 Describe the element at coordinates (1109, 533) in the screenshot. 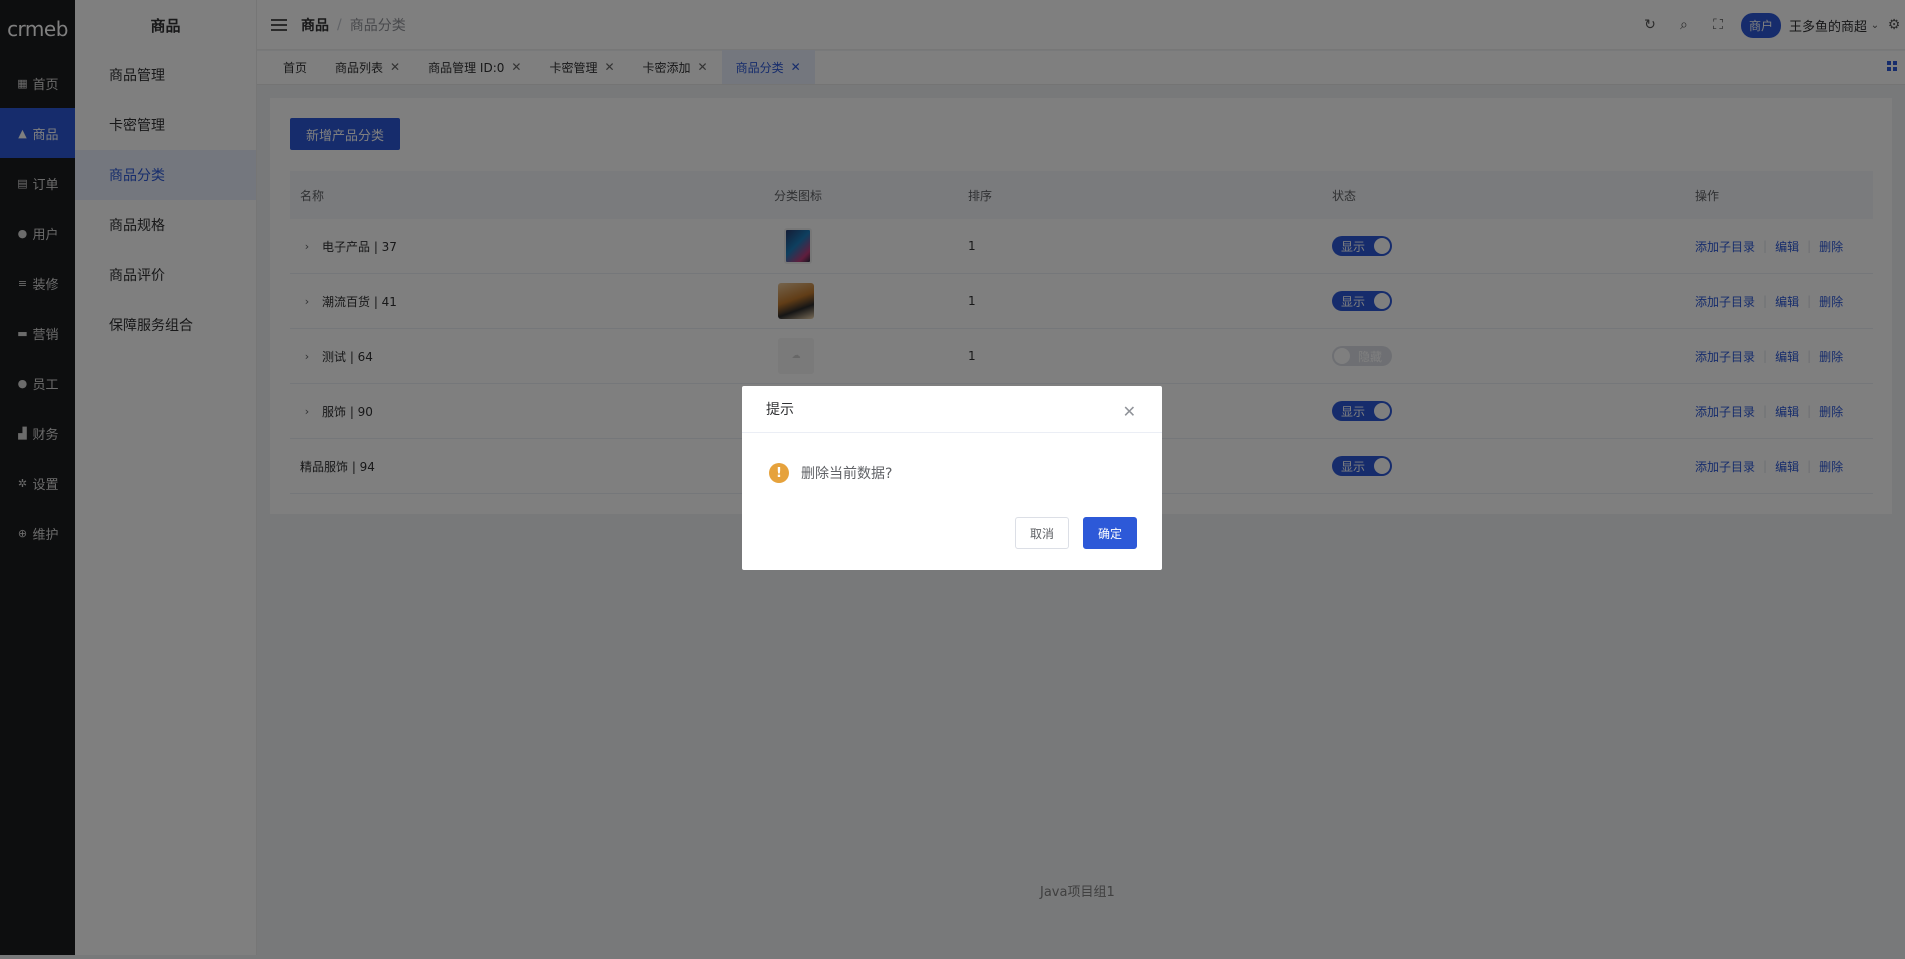

I see `confirm-button: 确定` at that location.